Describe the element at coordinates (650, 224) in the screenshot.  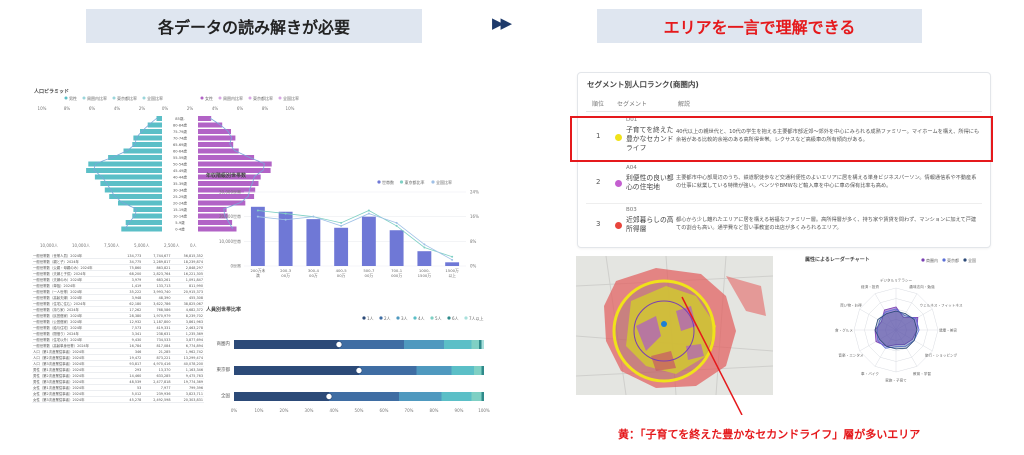
I see `segment-name: 近郊暮らしの高所得層` at that location.